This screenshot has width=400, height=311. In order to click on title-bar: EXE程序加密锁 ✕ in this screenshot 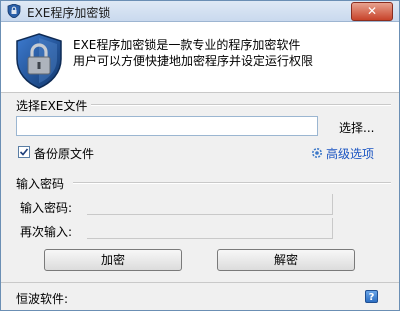, I will do `click(200, 11)`.